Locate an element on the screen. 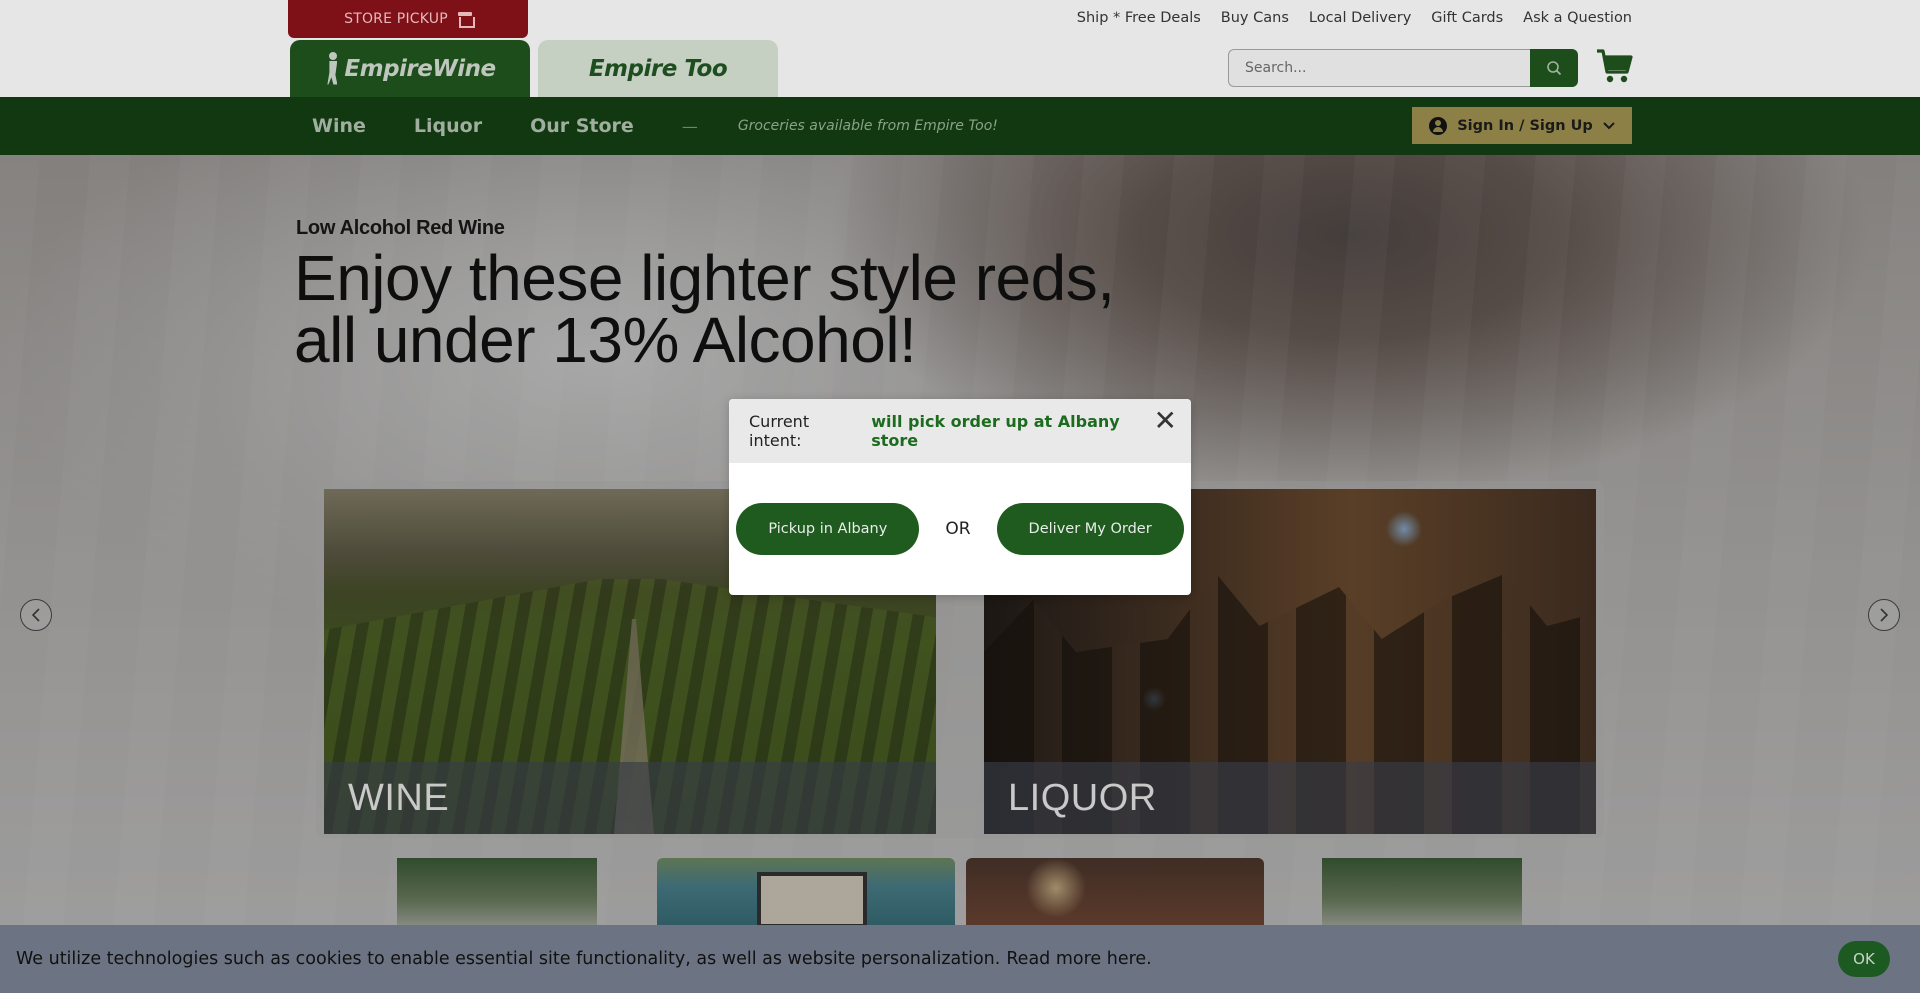 The image size is (1920, 993). category-label-liquor: LIQUOR is located at coordinates (1290, 798).